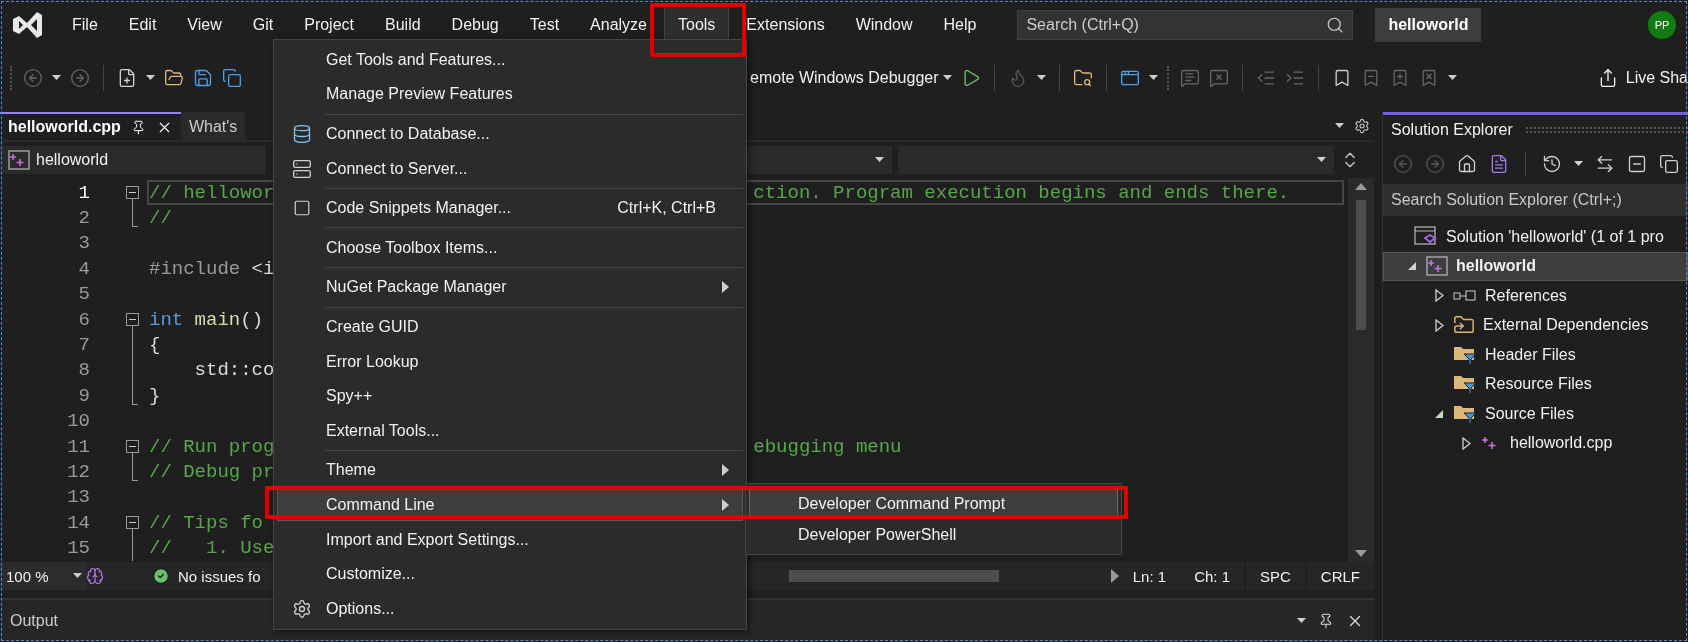 This screenshot has height=642, width=1688. Describe the element at coordinates (206, 319) in the screenshot. I see `code-text: int main()` at that location.